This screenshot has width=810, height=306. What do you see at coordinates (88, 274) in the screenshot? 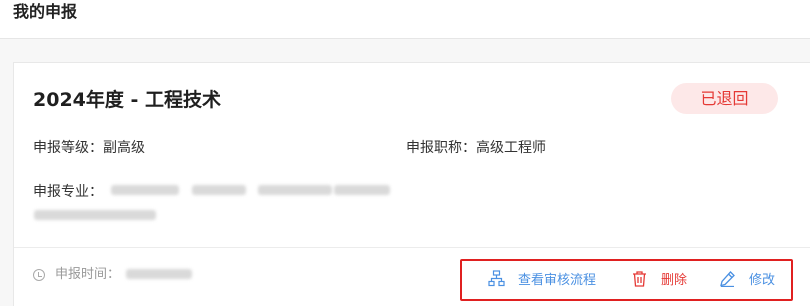
I see `submit-time-label: 申报时间：` at bounding box center [88, 274].